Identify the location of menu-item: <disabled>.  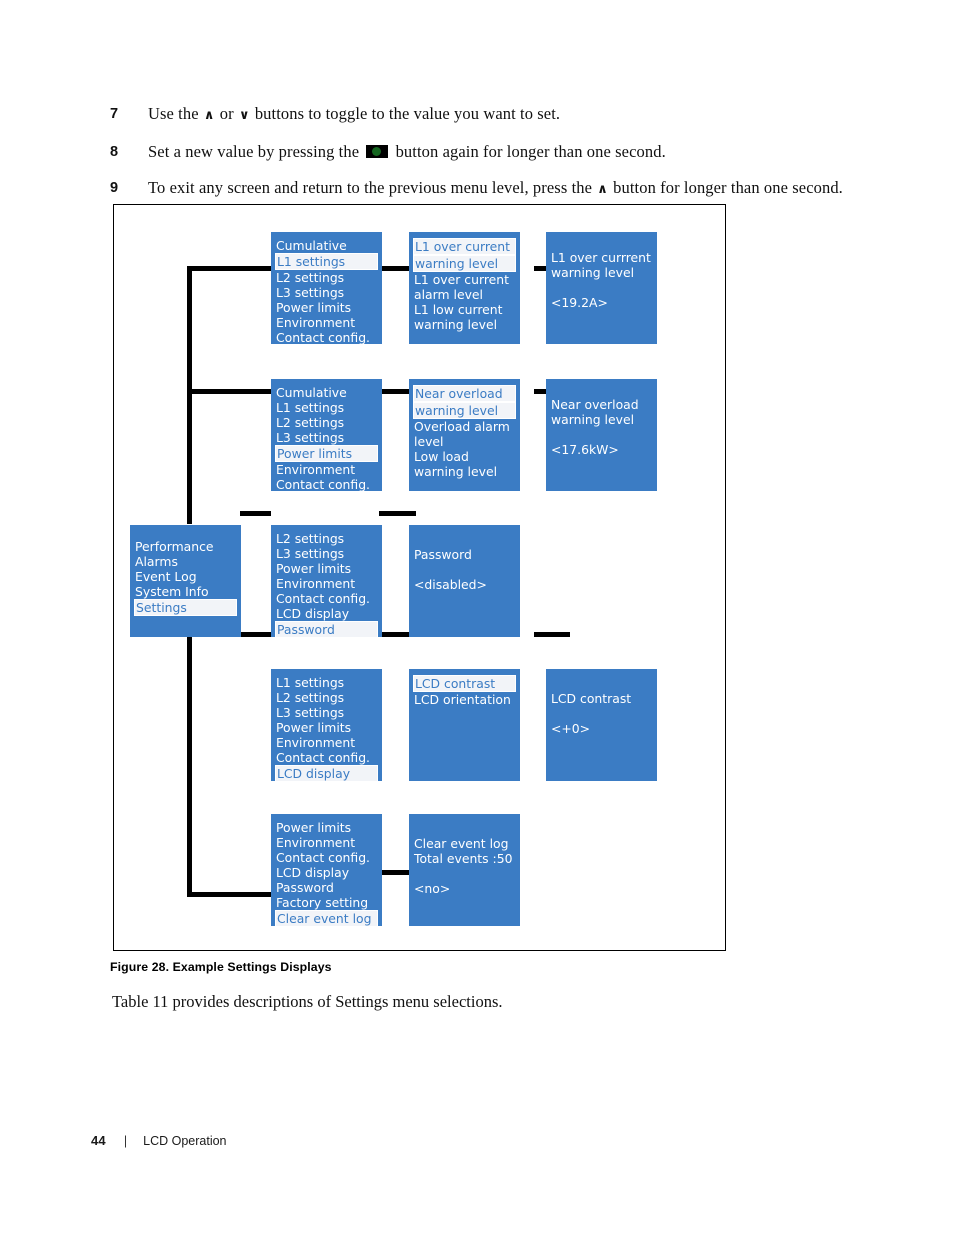
(464, 584).